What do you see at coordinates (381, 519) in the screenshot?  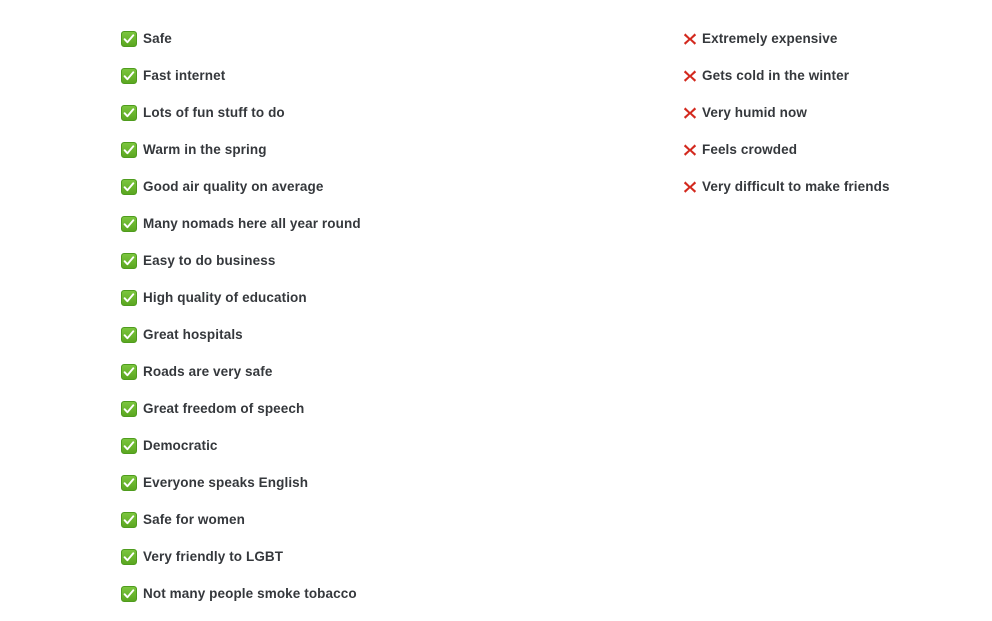 I see `pro-list-item: Safe for women` at bounding box center [381, 519].